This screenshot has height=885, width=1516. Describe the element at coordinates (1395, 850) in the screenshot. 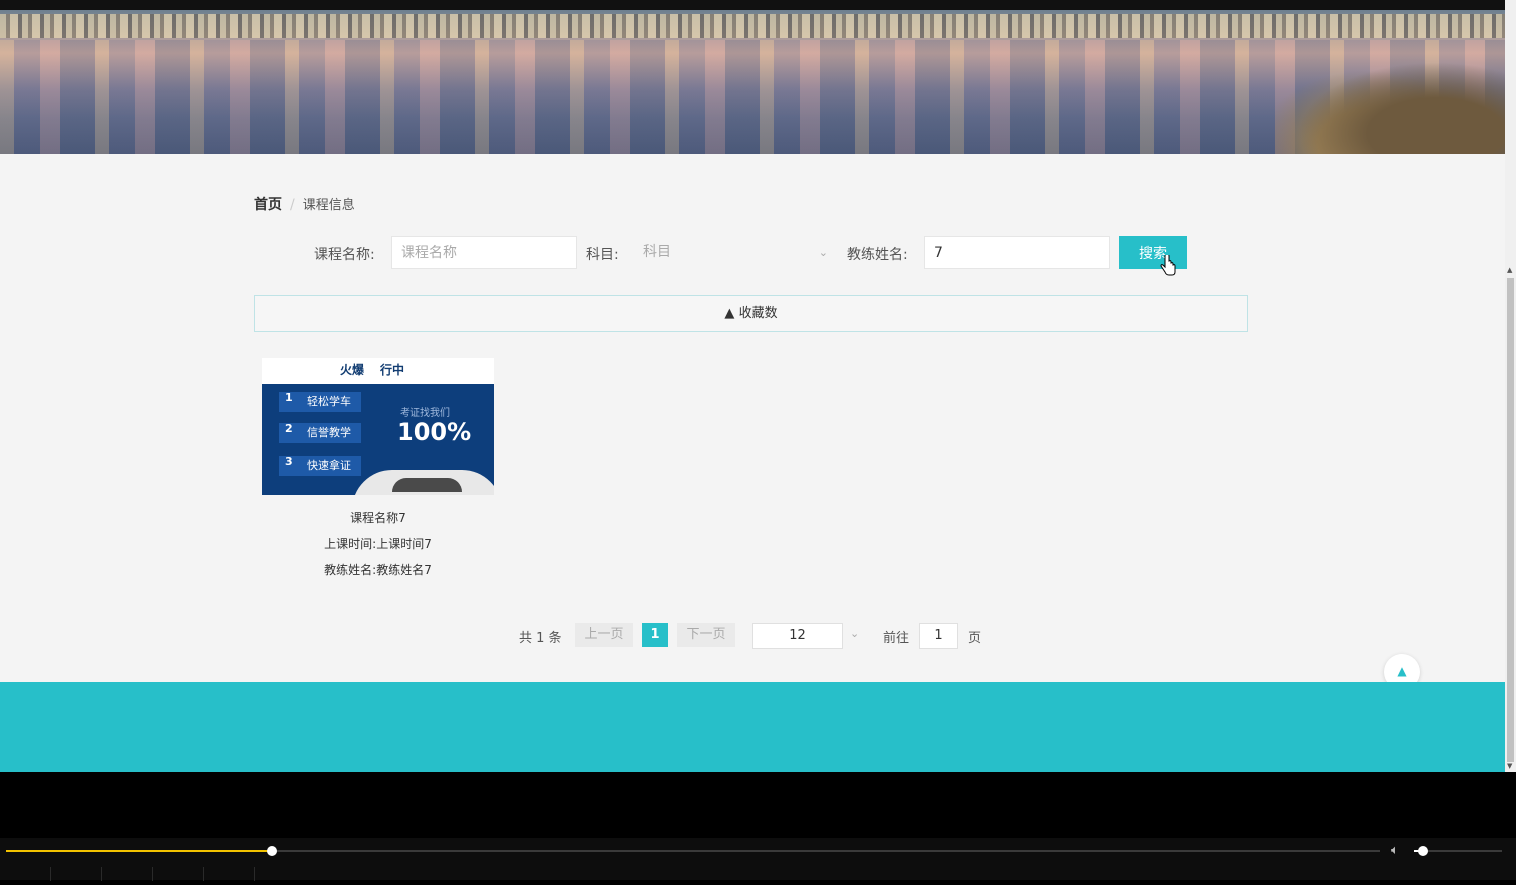

I see `volume-icon: 🔈︎` at that location.